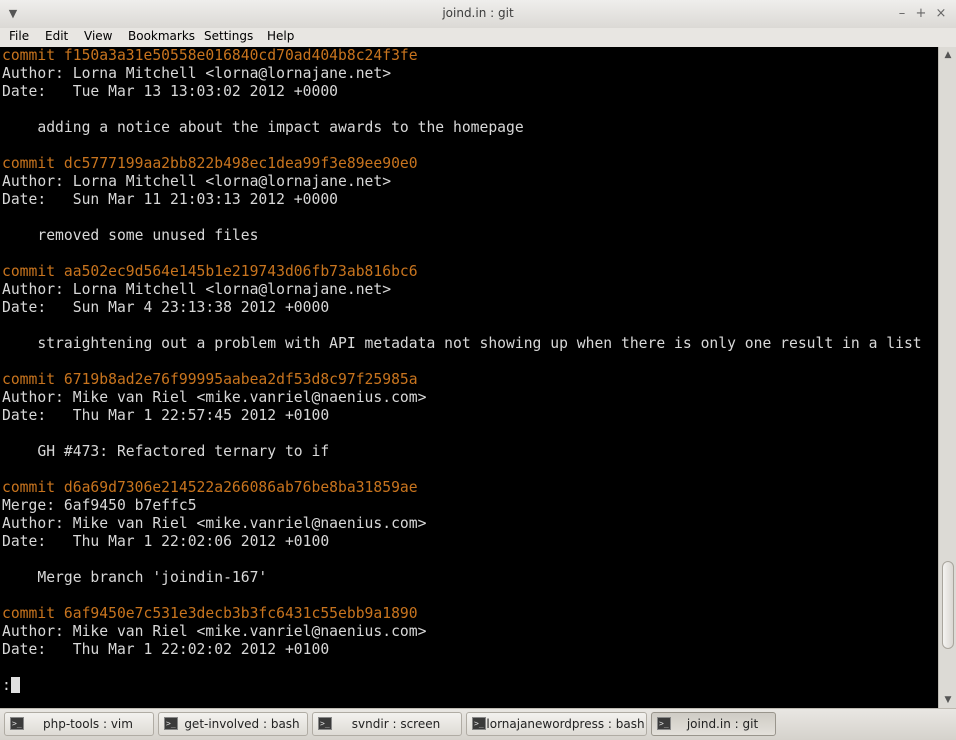 The width and height of the screenshot is (956, 740). Describe the element at coordinates (170, 91) in the screenshot. I see `terminal-line: Date: Tue Mar 13 13:03:02 2012 +0000` at that location.